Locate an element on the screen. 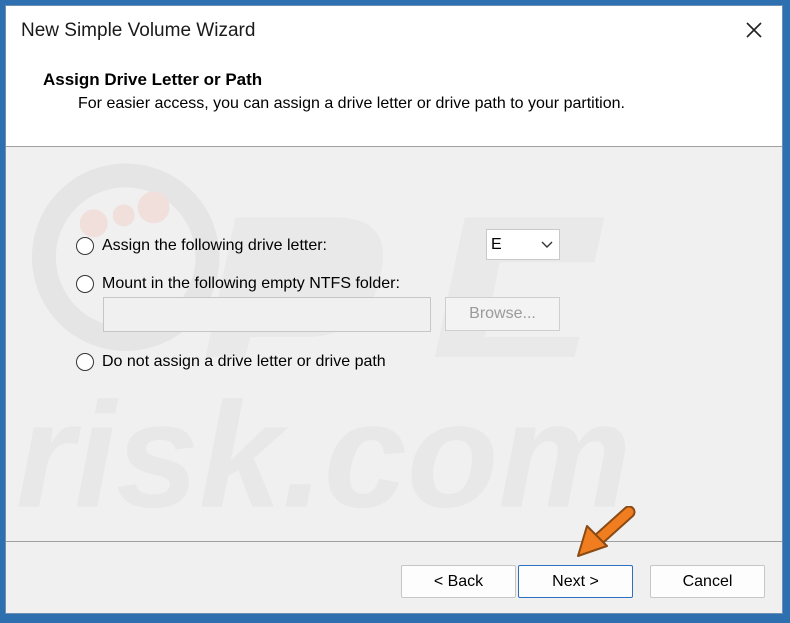  title-bar: New Simple Volume Wizard is located at coordinates (394, 31).